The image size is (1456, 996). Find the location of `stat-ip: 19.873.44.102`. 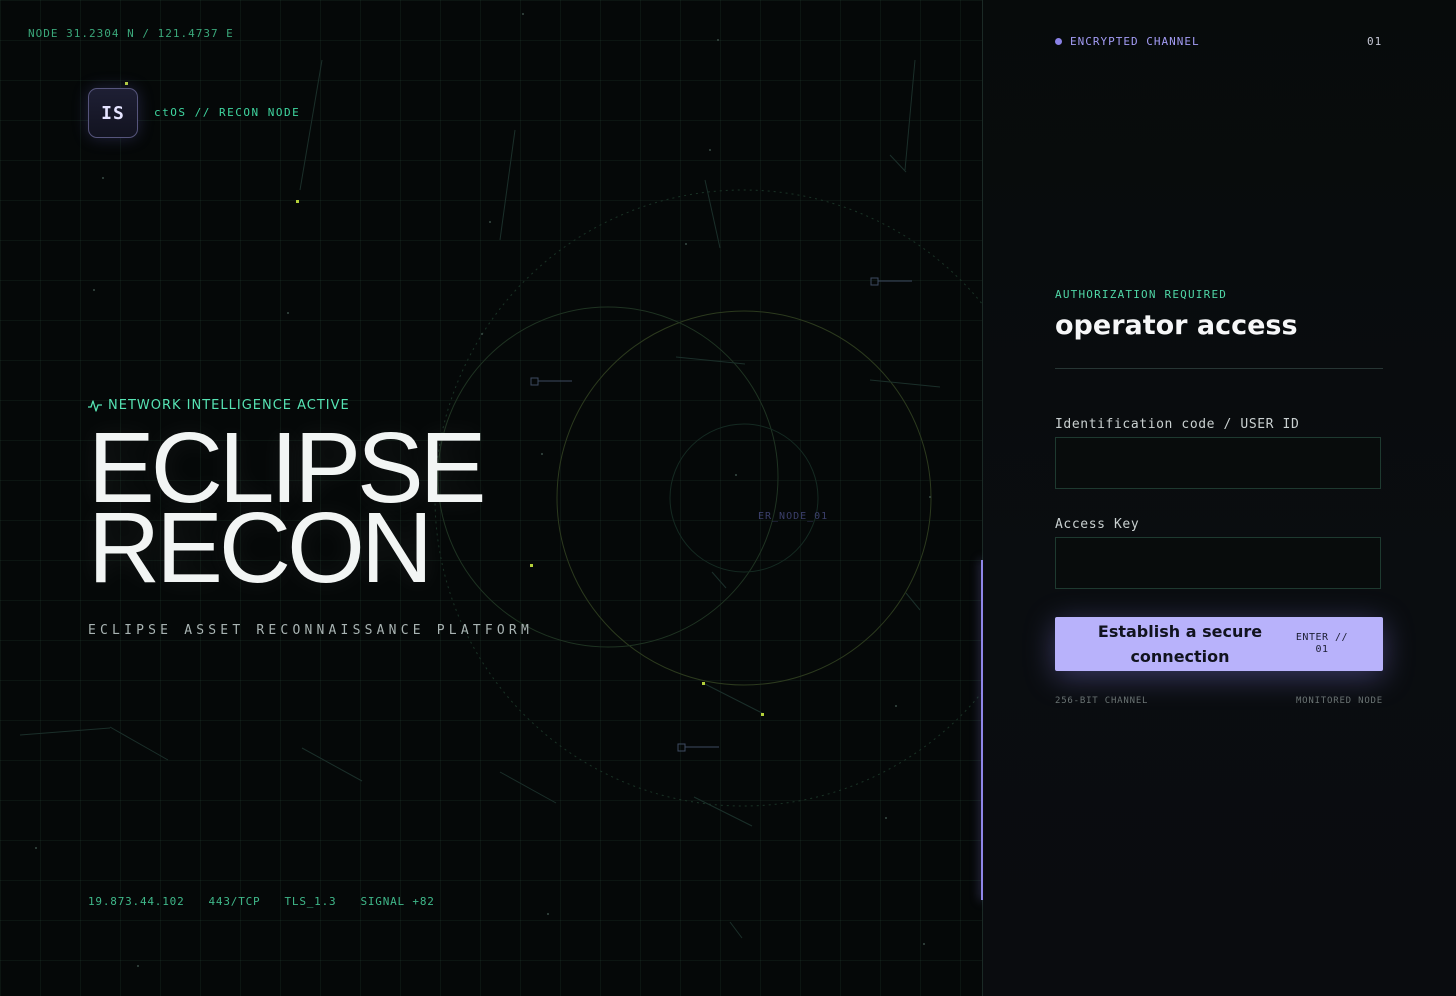

stat-ip: 19.873.44.102 is located at coordinates (136, 901).